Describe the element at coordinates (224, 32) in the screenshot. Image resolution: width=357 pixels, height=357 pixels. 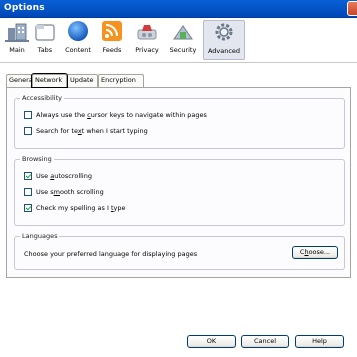
I see `advanced-icon` at that location.